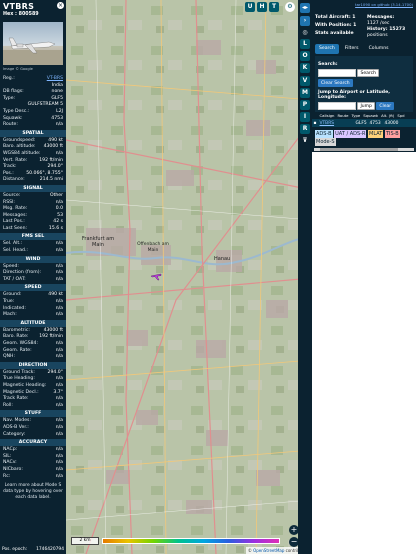  What do you see at coordinates (153, 247) in the screenshot?
I see `city-label-offenbach: Offenbach am Main` at bounding box center [153, 247].